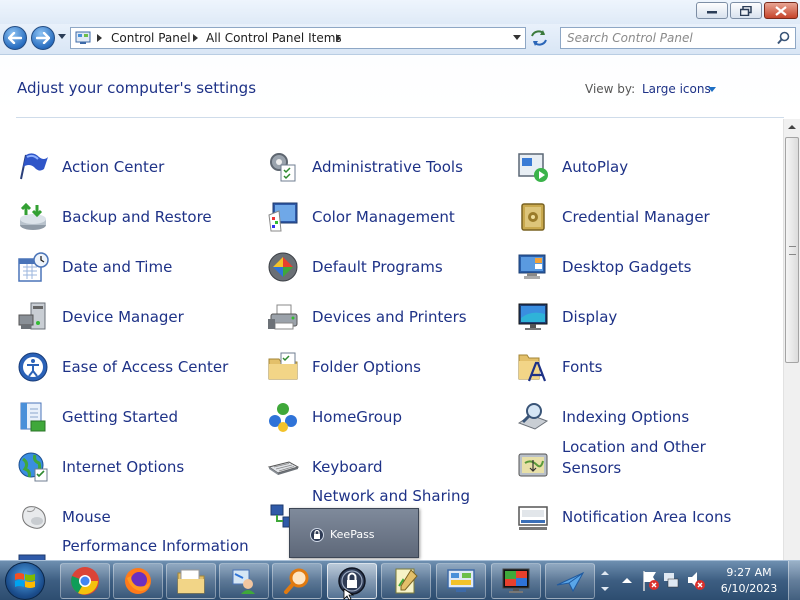 Image resolution: width=800 pixels, height=600 pixels. I want to click on action-center-flag-icon, so click(651, 581).